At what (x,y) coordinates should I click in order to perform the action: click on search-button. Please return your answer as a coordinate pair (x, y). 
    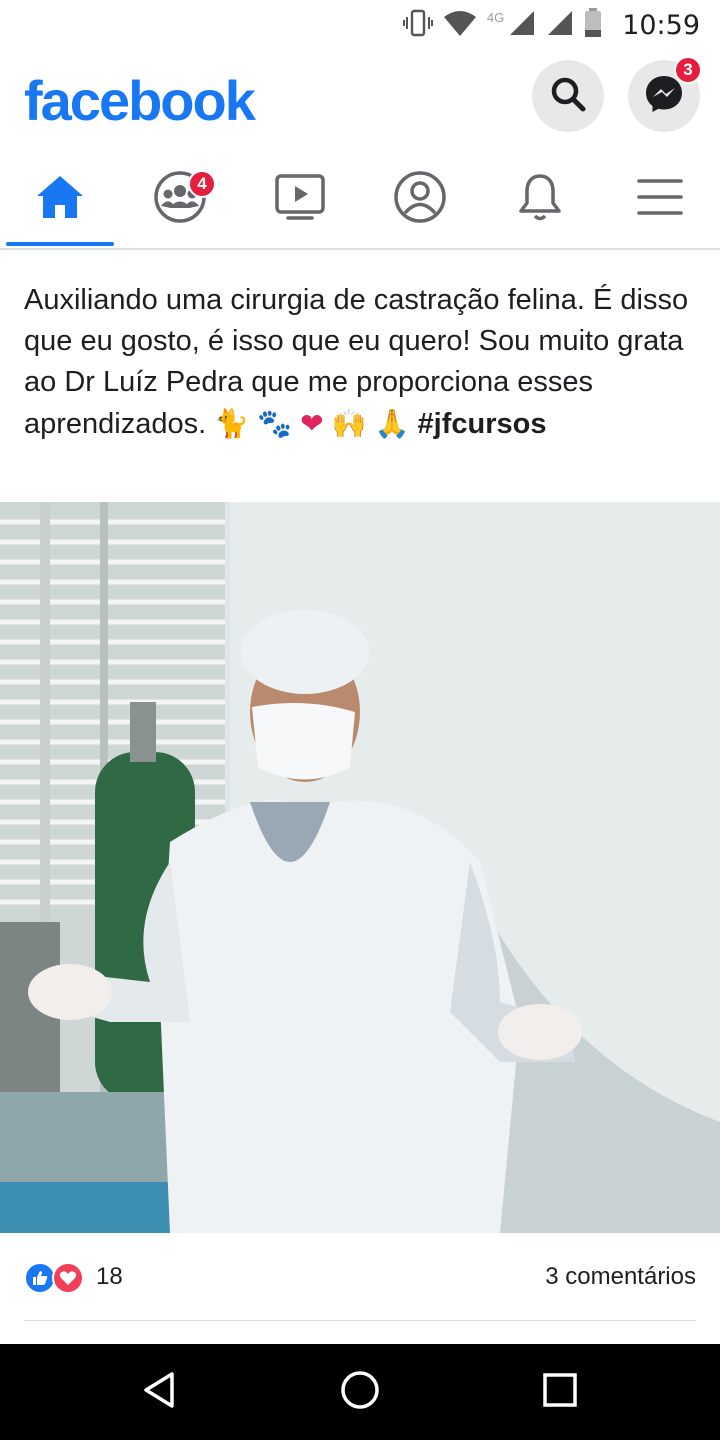
    Looking at the image, I should click on (568, 96).